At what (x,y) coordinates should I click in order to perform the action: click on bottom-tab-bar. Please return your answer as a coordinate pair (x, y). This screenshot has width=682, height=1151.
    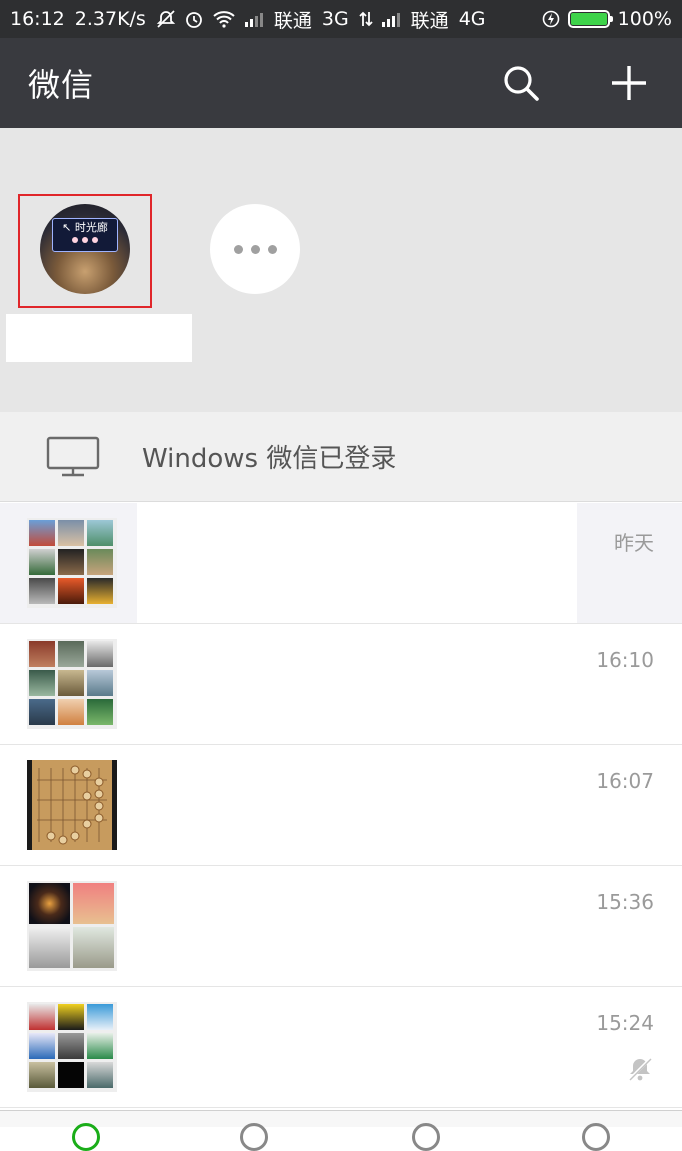
    Looking at the image, I should click on (341, 1130).